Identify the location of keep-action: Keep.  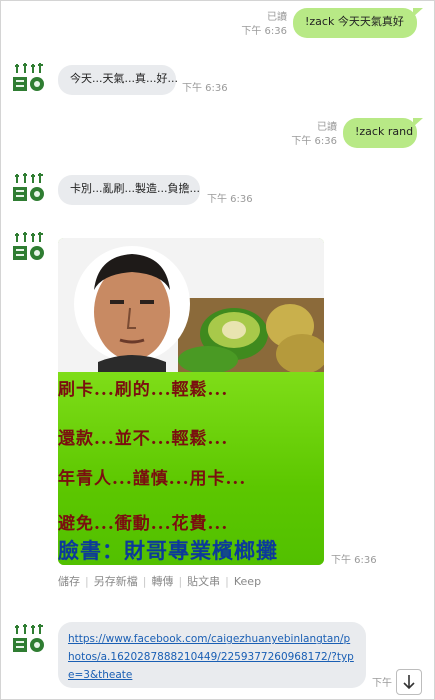
(247, 581).